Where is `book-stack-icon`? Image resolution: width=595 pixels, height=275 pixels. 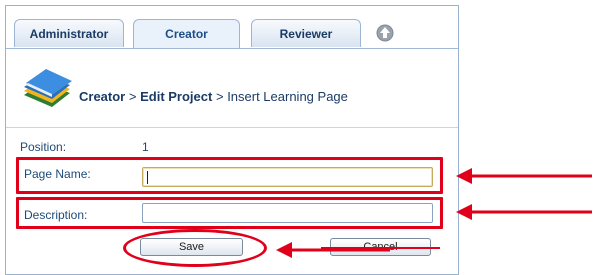
book-stack-icon is located at coordinates (48, 88).